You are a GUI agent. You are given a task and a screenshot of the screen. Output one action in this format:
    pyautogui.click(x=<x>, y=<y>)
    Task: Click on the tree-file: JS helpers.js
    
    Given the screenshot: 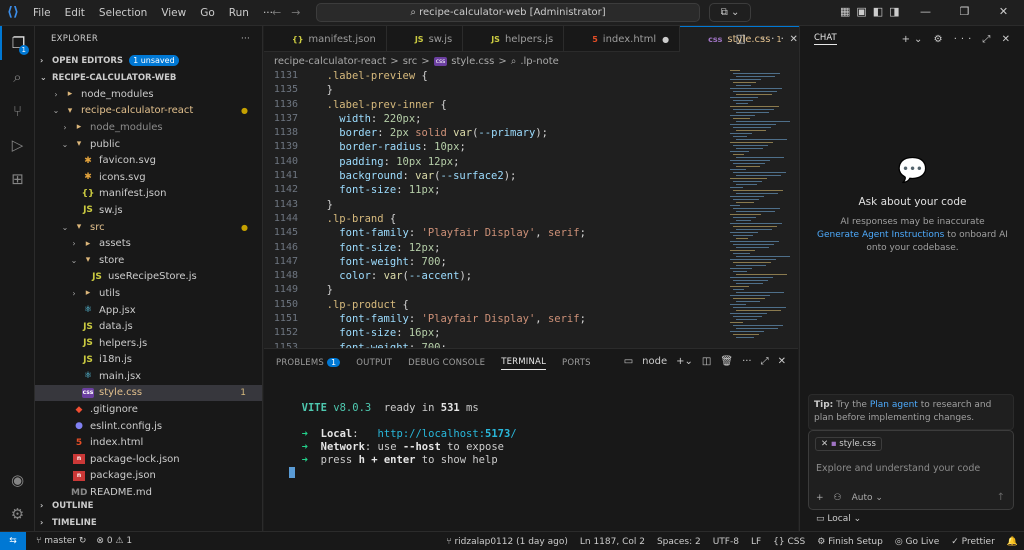 What is the action you would take?
    pyautogui.click(x=148, y=343)
    